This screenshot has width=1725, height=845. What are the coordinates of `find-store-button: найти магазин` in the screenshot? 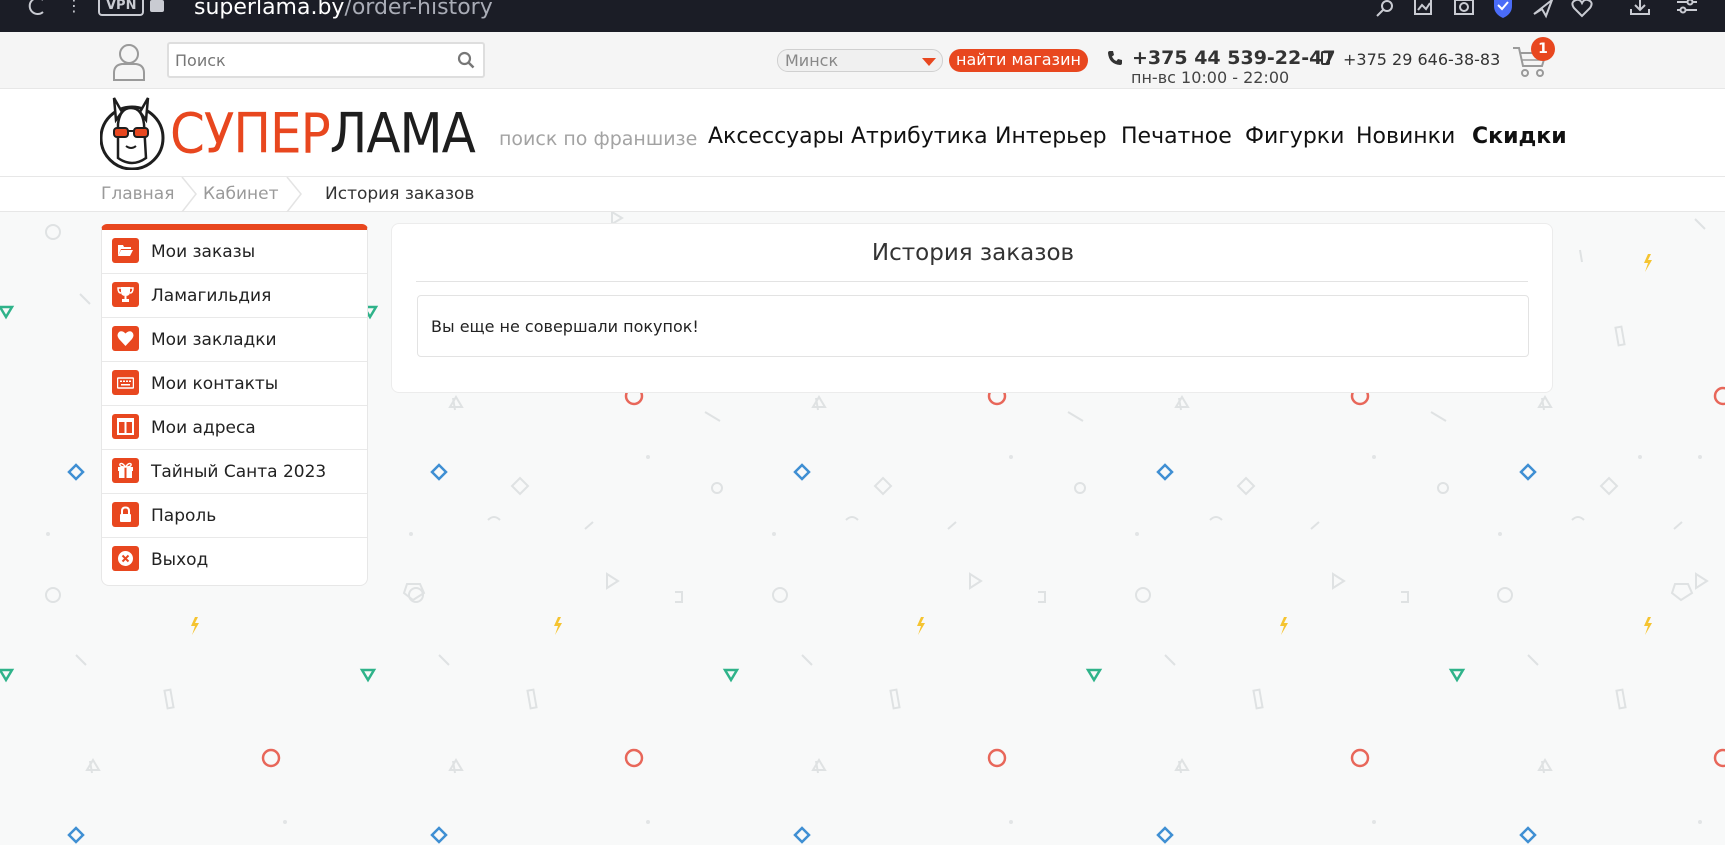 It's located at (1018, 60).